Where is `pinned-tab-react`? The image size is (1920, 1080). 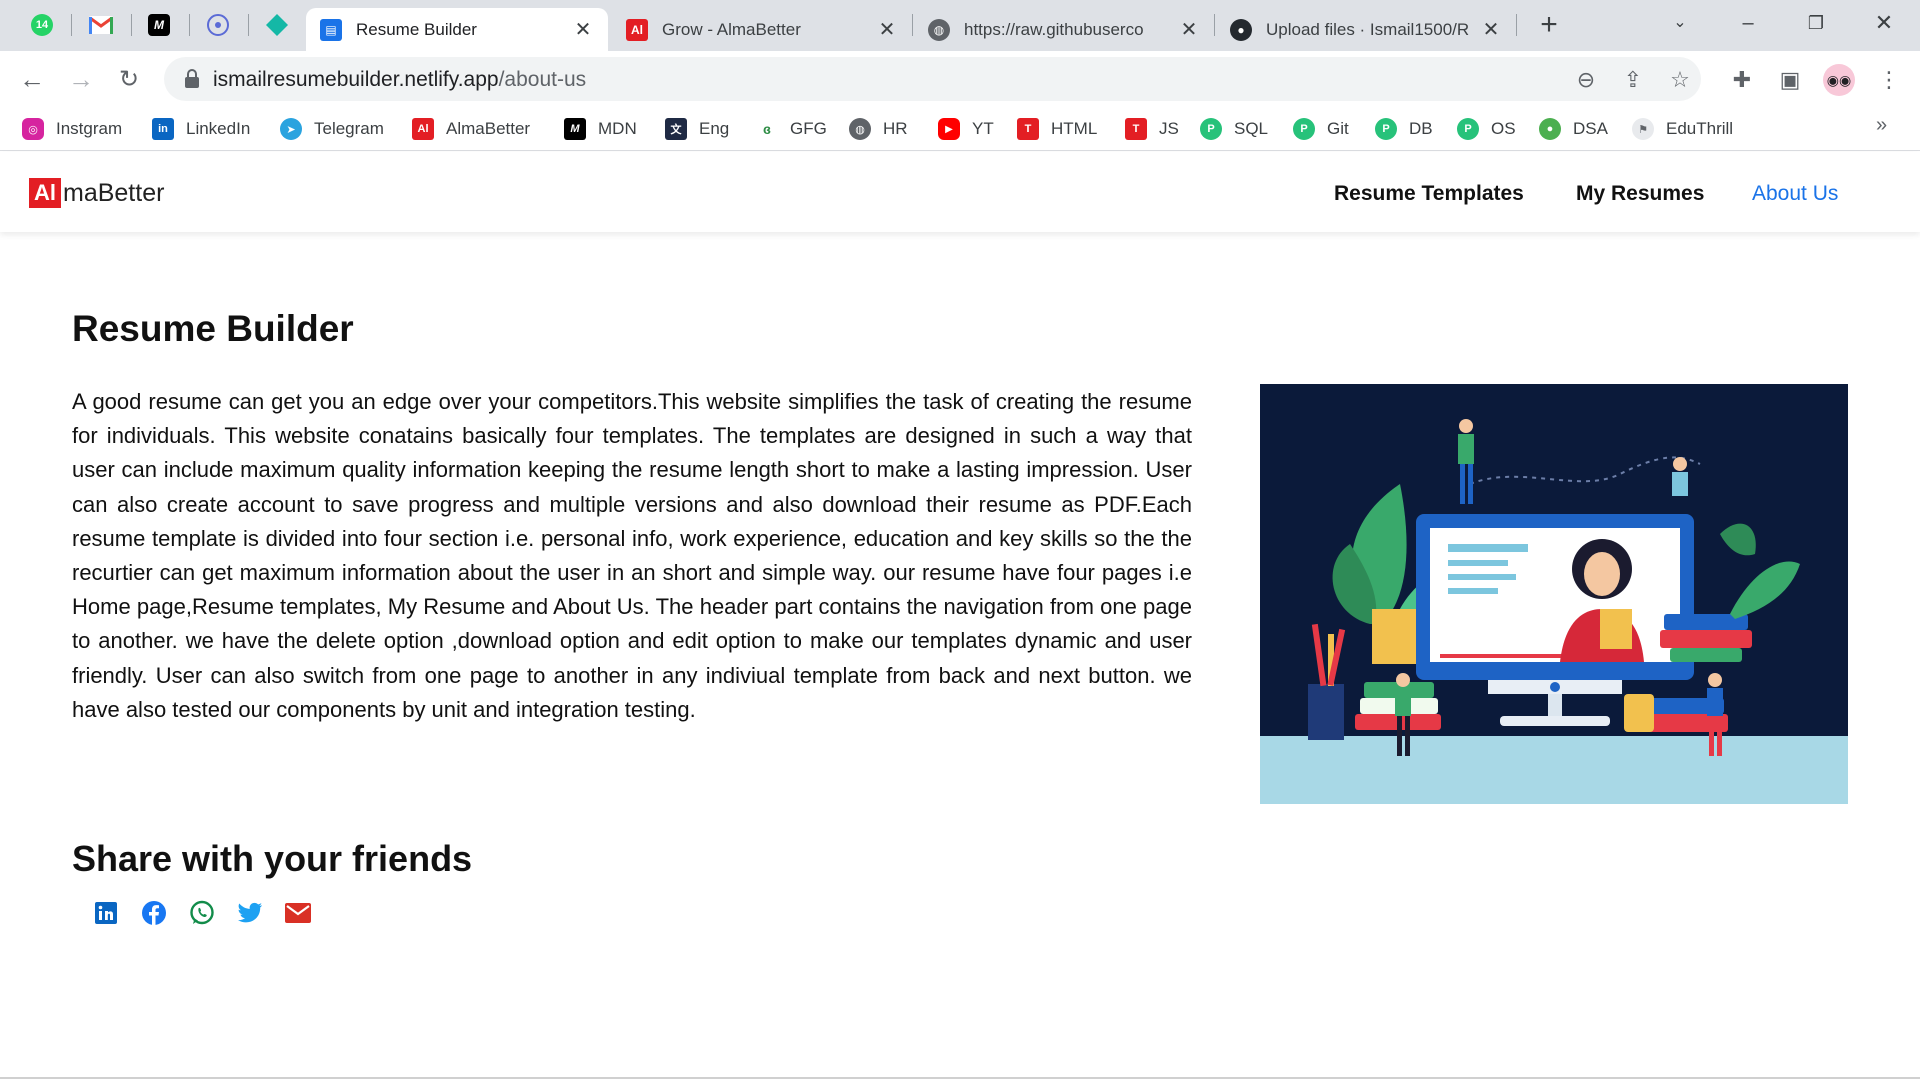 pinned-tab-react is located at coordinates (218, 25).